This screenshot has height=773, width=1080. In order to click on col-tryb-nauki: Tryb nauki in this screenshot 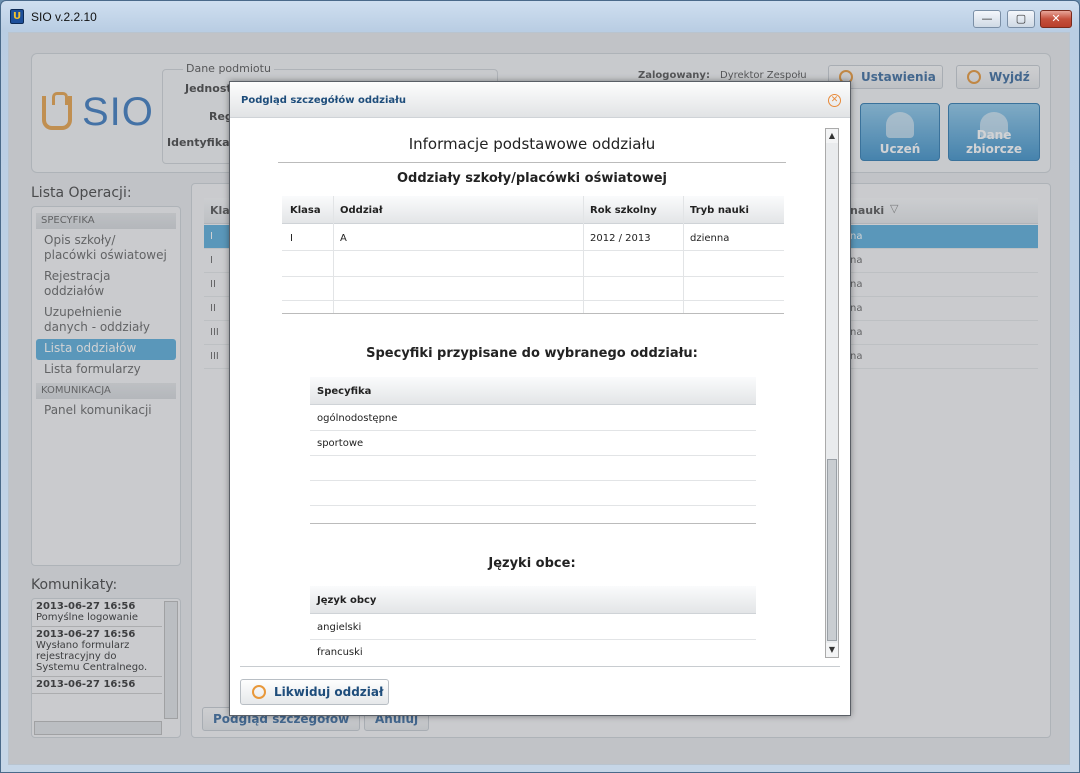, I will do `click(719, 210)`.